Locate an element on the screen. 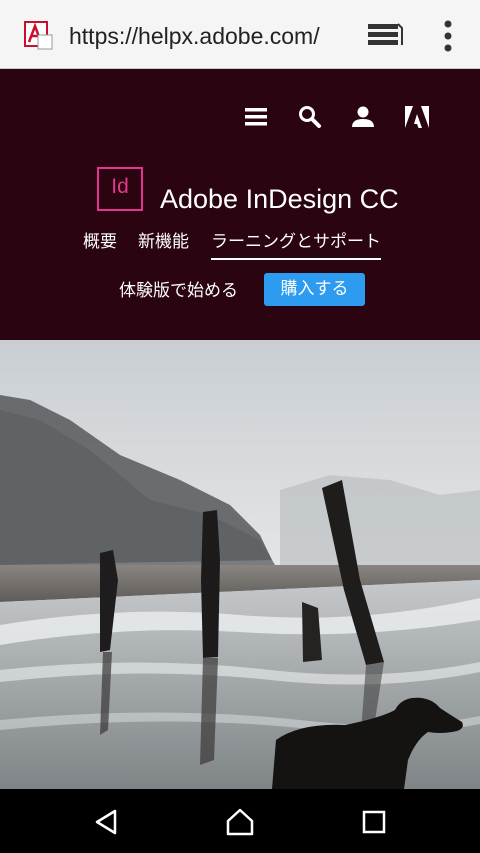 Image resolution: width=480 pixels, height=853 pixels. nav-overview: 概要 is located at coordinates (100, 243).